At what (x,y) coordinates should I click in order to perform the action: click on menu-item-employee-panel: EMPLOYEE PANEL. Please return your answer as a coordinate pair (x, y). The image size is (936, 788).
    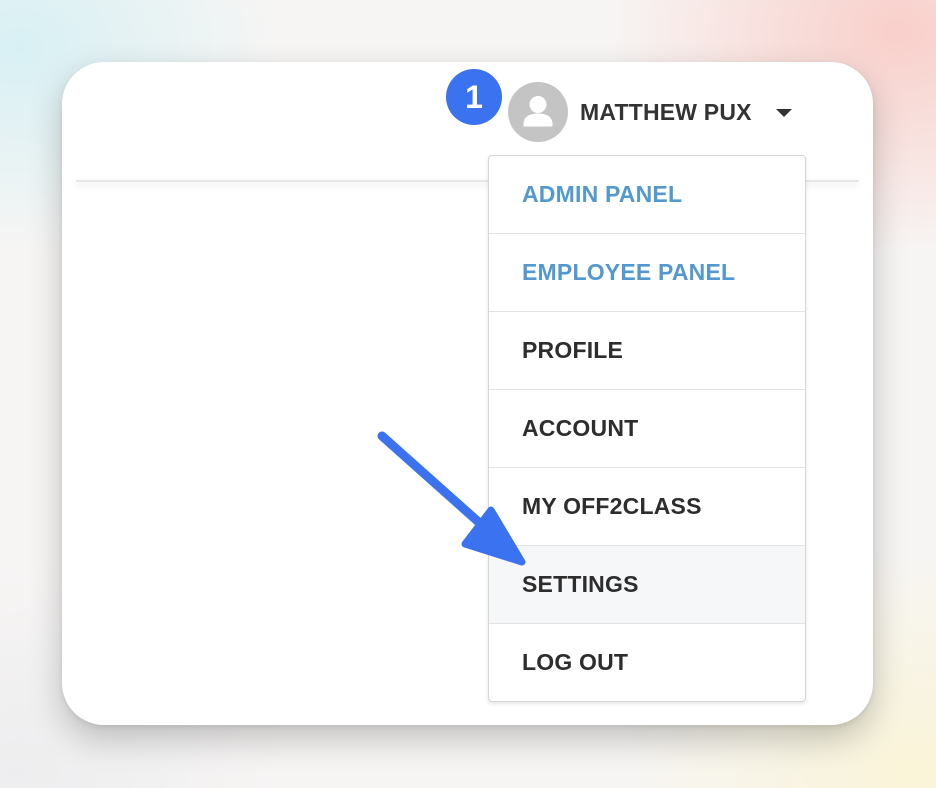
    Looking at the image, I should click on (647, 273).